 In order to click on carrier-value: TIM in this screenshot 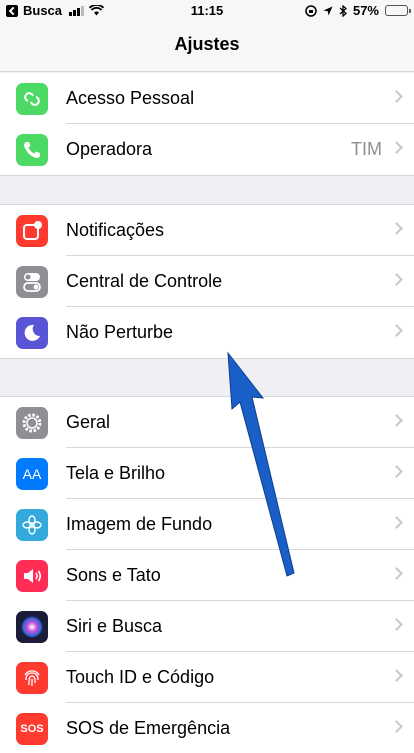, I will do `click(366, 149)`.